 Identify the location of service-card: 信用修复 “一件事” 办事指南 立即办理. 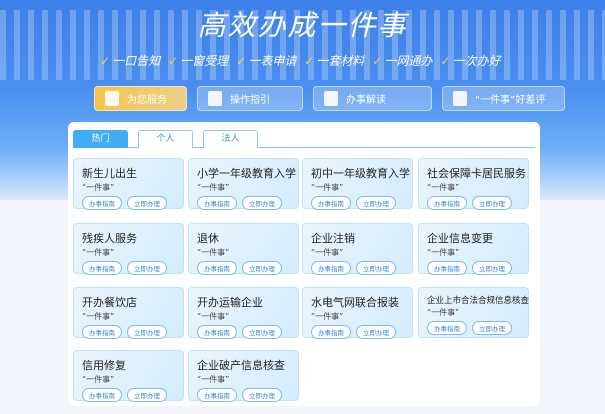
(128, 376).